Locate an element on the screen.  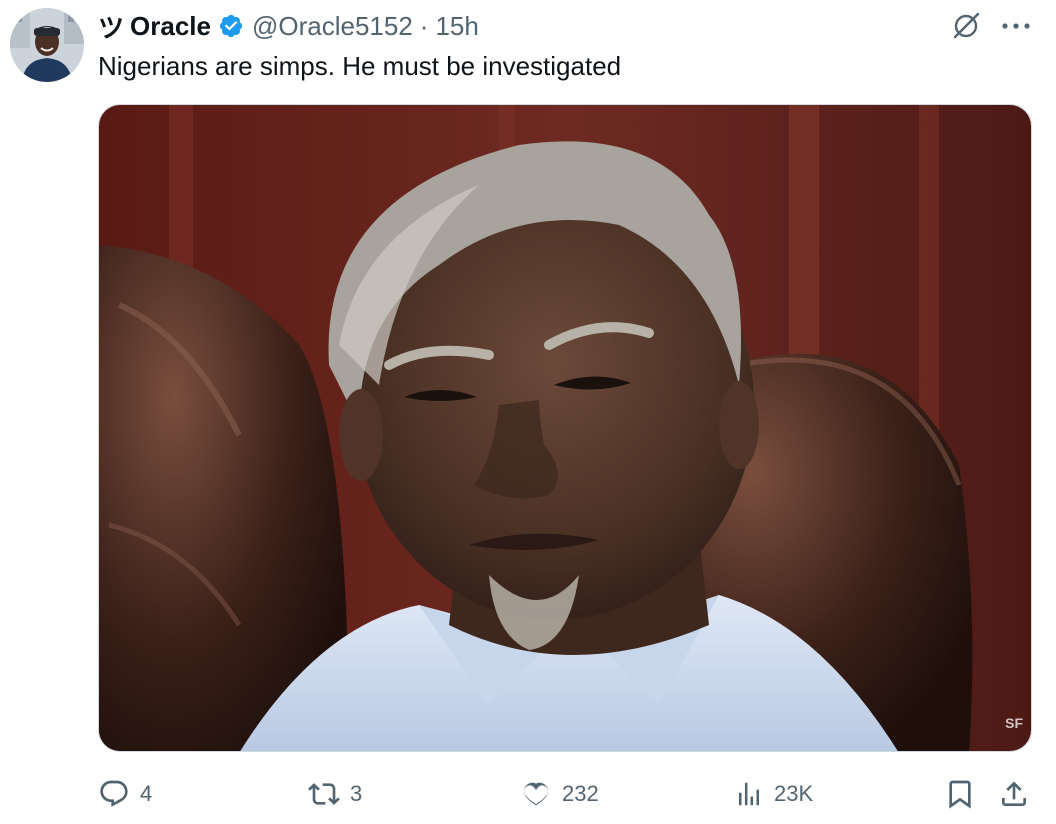
avatar-image is located at coordinates (47, 45).